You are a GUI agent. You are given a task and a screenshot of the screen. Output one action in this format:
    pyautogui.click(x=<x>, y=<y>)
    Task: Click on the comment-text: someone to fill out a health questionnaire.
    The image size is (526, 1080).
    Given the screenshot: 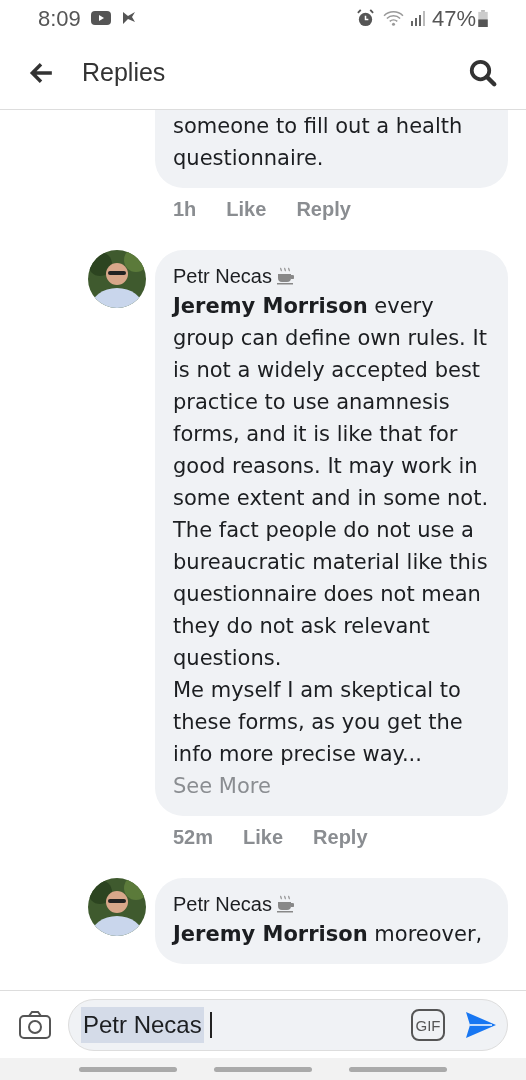 What is the action you would take?
    pyautogui.click(x=318, y=142)
    